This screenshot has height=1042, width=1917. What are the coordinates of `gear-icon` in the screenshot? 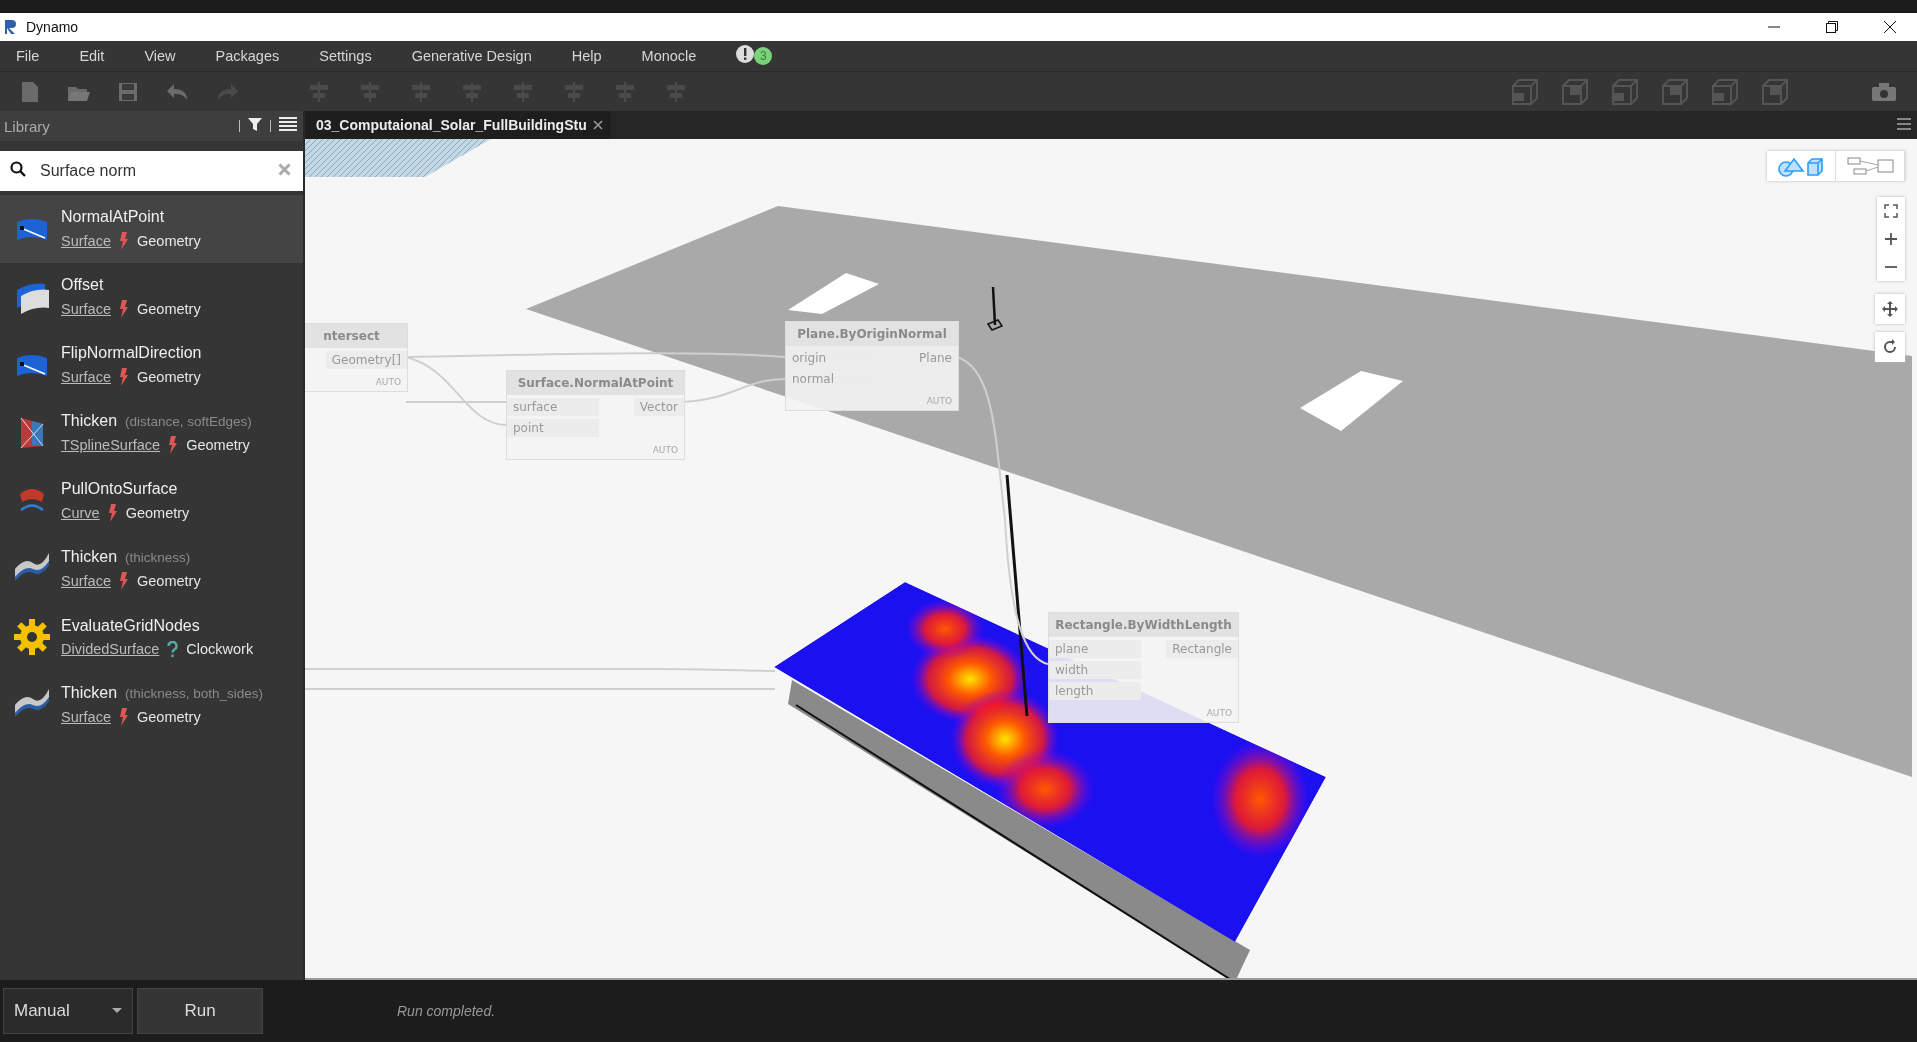 It's located at (32, 637).